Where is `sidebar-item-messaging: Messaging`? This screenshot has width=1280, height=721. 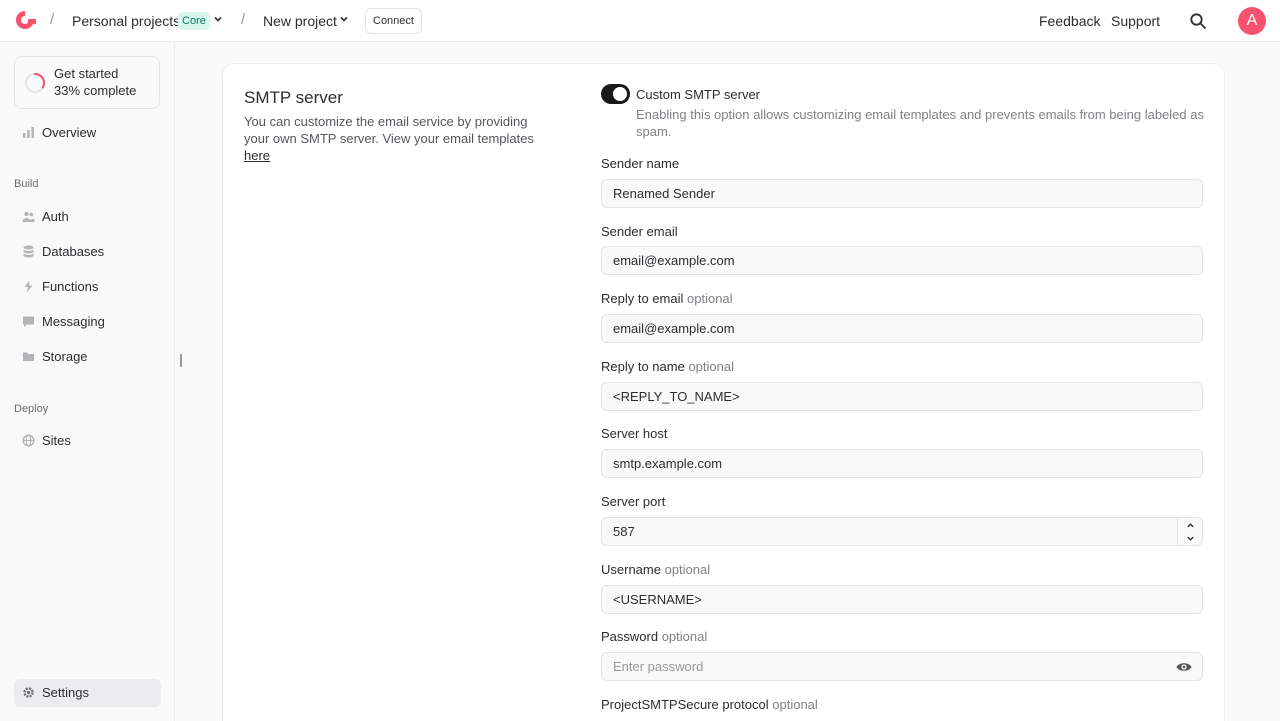 sidebar-item-messaging: Messaging is located at coordinates (87, 322).